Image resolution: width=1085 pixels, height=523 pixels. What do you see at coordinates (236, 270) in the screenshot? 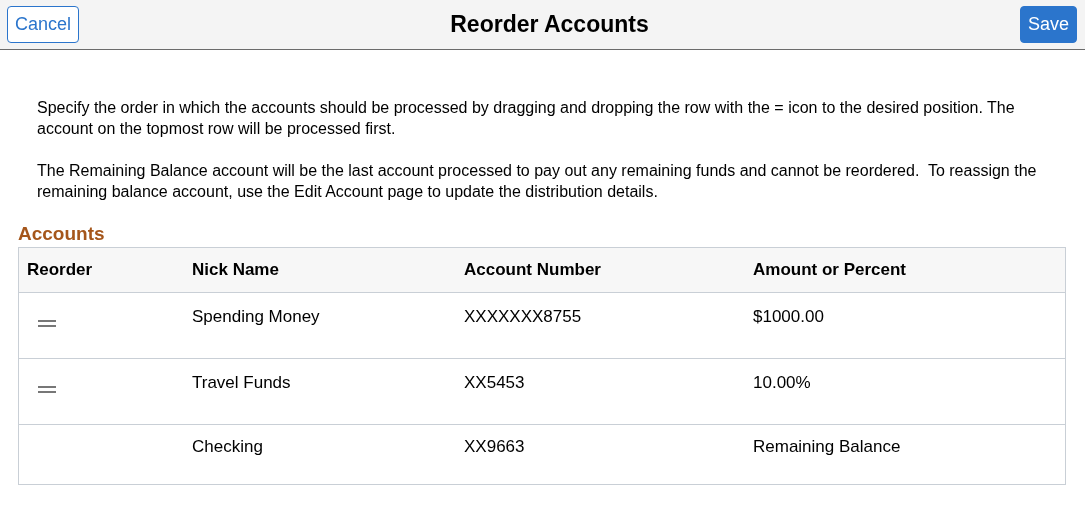
I see `column-header: Nick Name` at bounding box center [236, 270].